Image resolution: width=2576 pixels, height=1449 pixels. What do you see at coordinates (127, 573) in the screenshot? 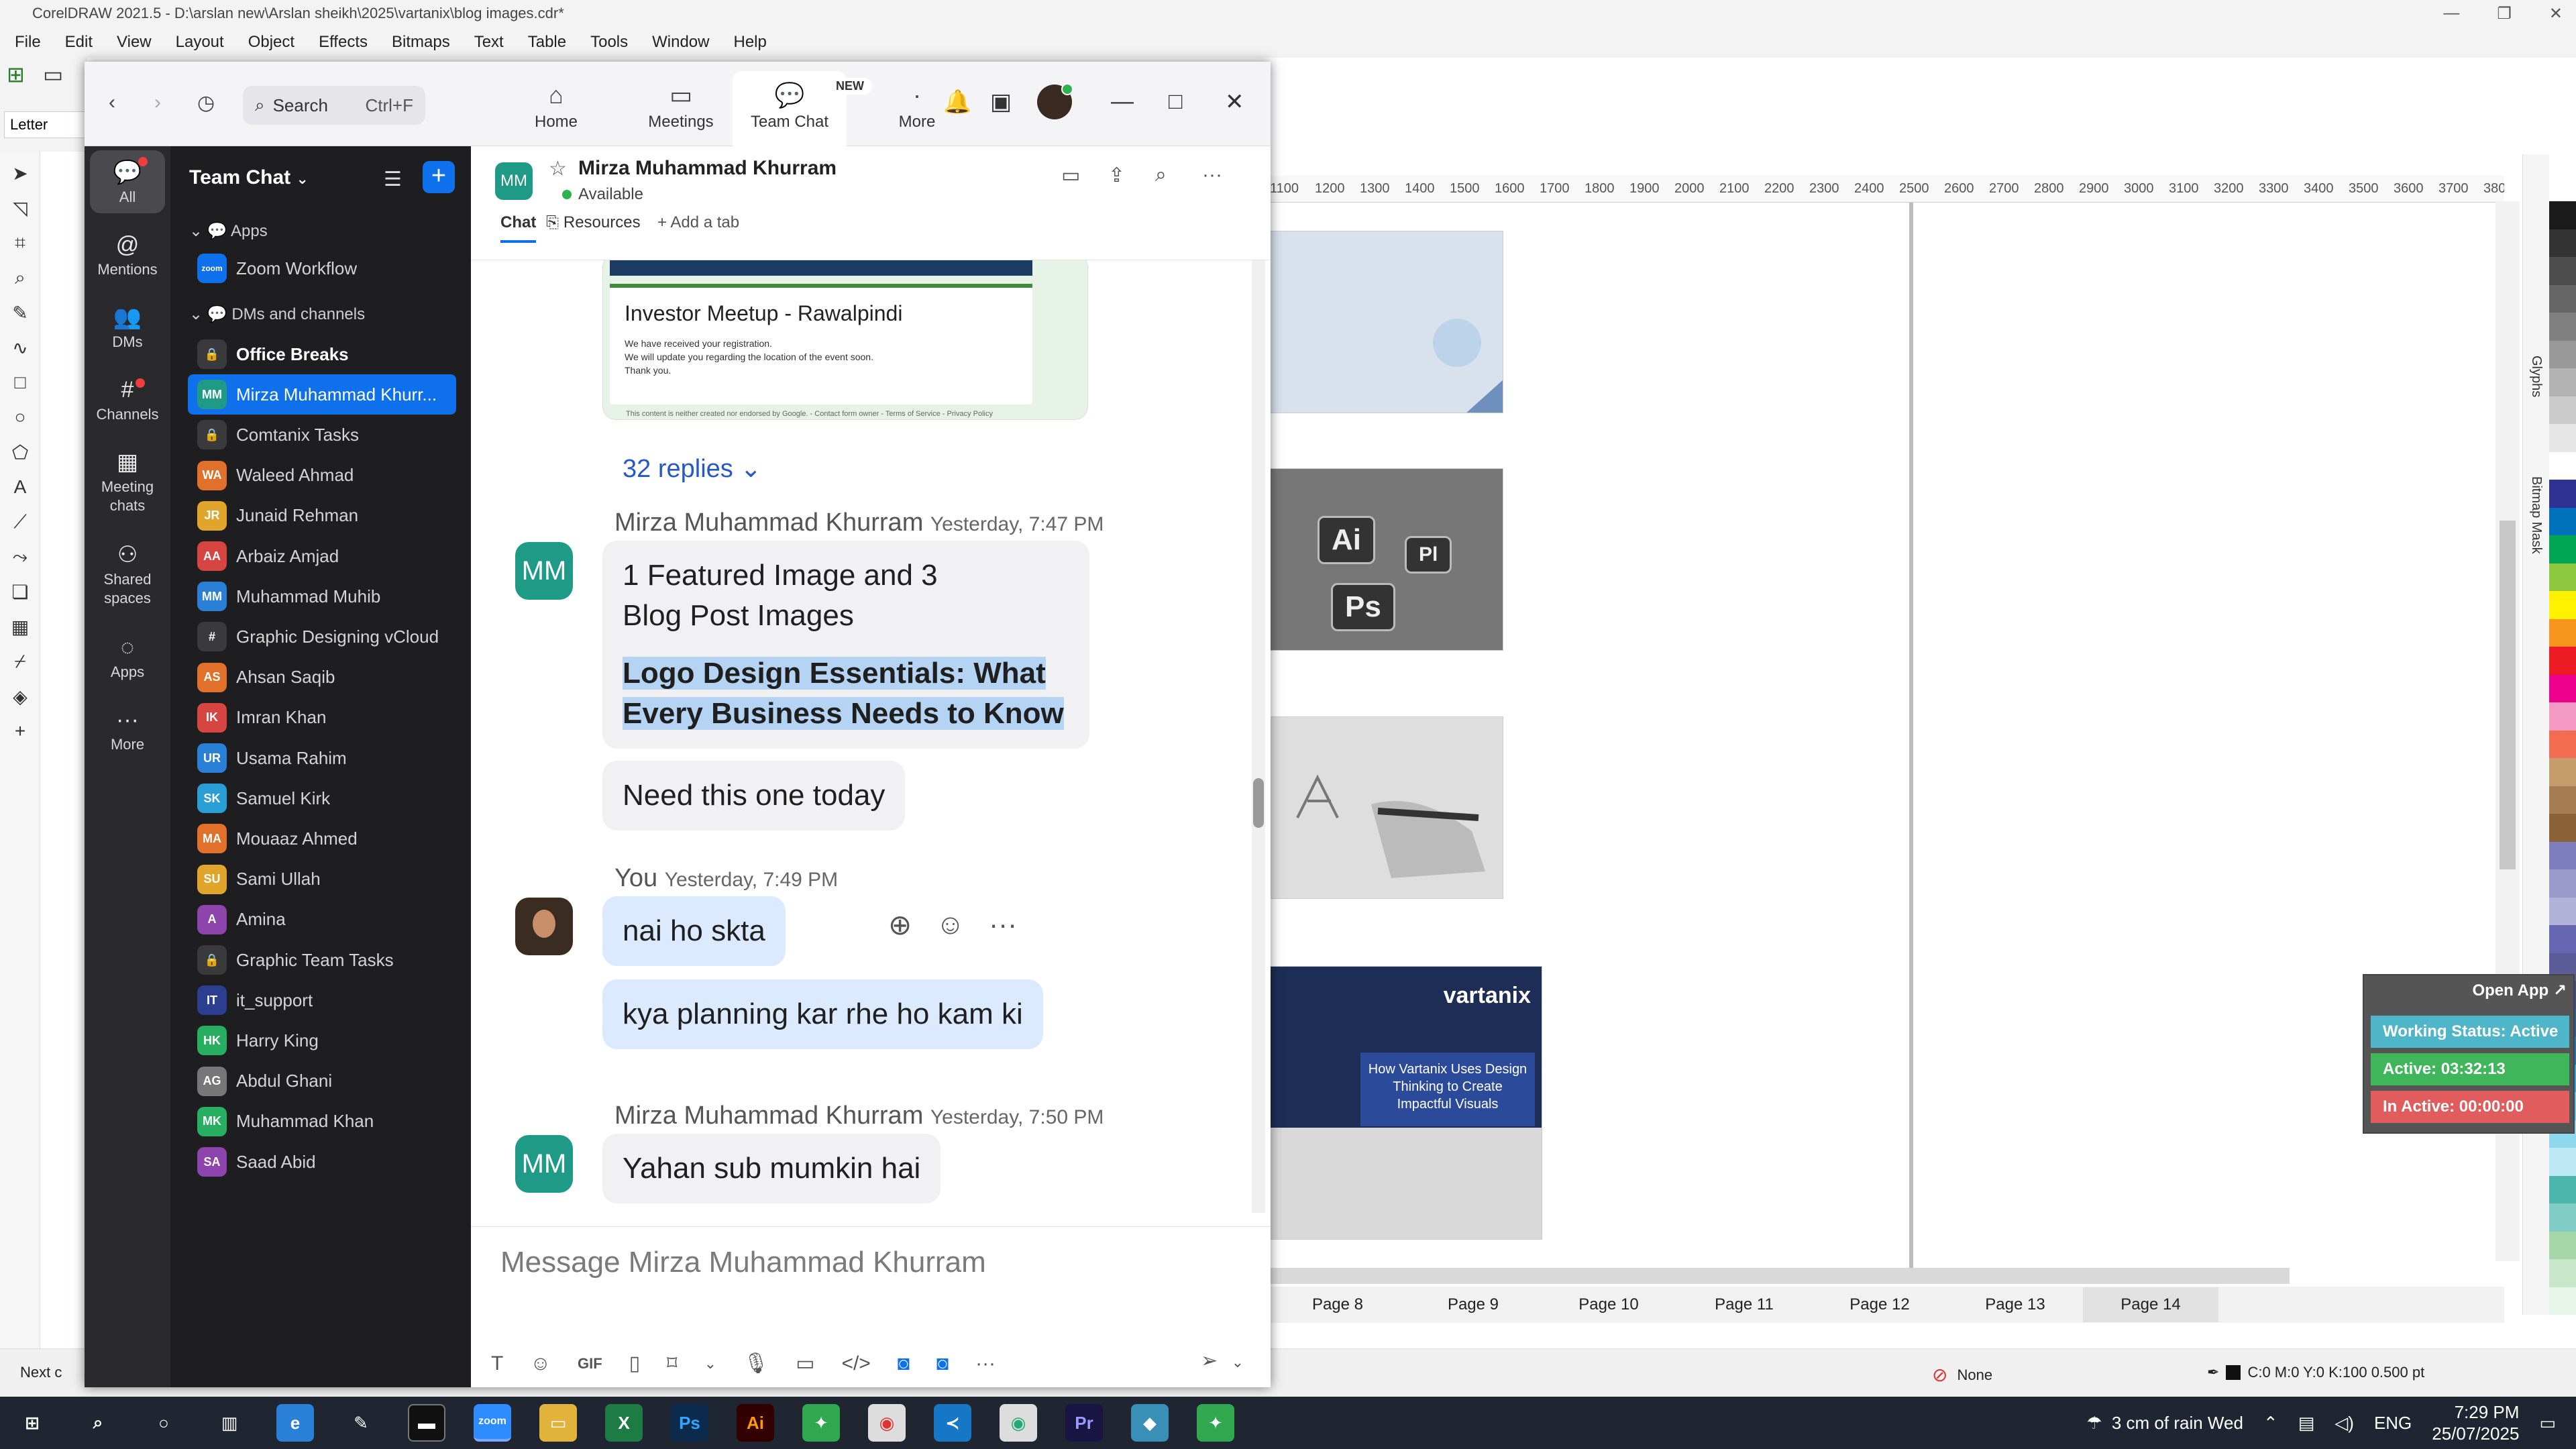
I see `rail-shared-spaces: ⚇ Shared spaces` at bounding box center [127, 573].